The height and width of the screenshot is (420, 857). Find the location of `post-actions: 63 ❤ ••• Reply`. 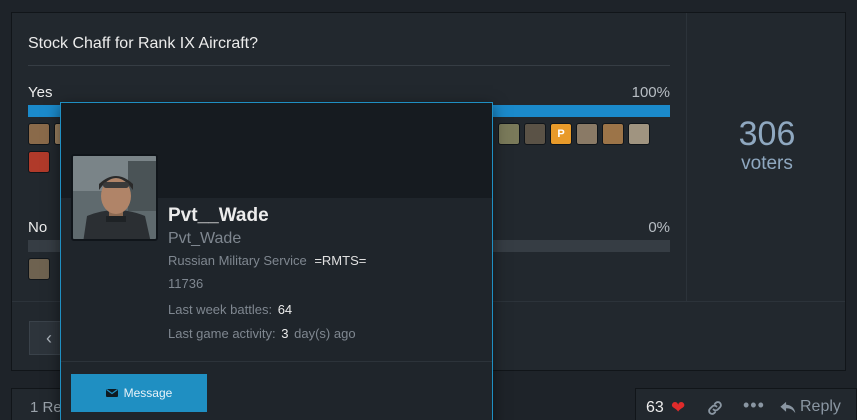

post-actions: 63 ❤ ••• Reply is located at coordinates (746, 404).